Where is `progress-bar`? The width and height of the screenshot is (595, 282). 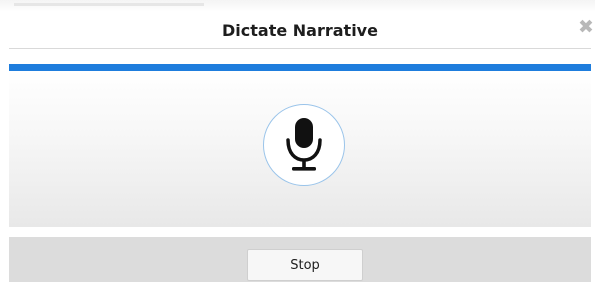 progress-bar is located at coordinates (300, 67).